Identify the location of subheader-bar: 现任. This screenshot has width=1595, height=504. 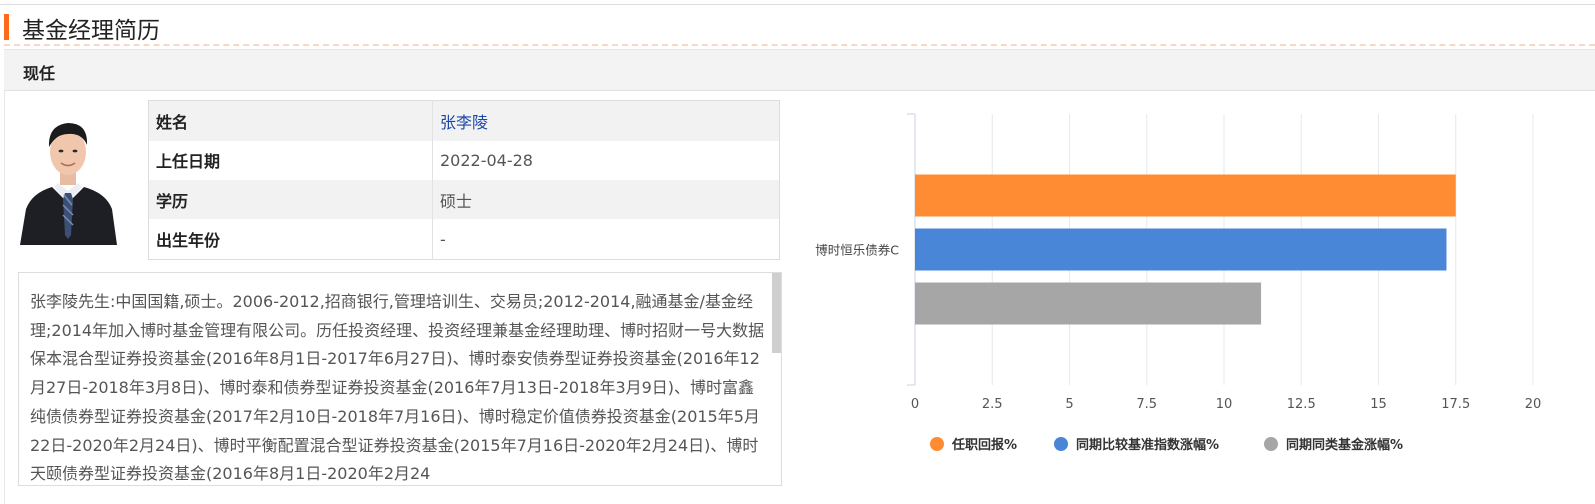
(799, 70).